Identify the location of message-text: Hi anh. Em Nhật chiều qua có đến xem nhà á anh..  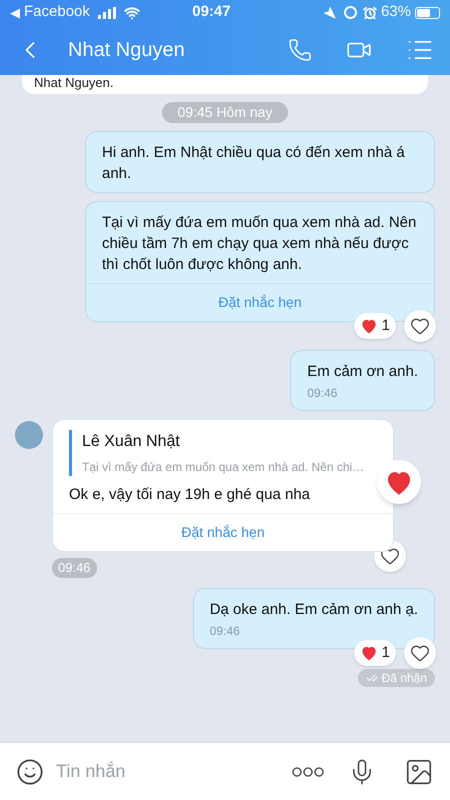
(254, 163).